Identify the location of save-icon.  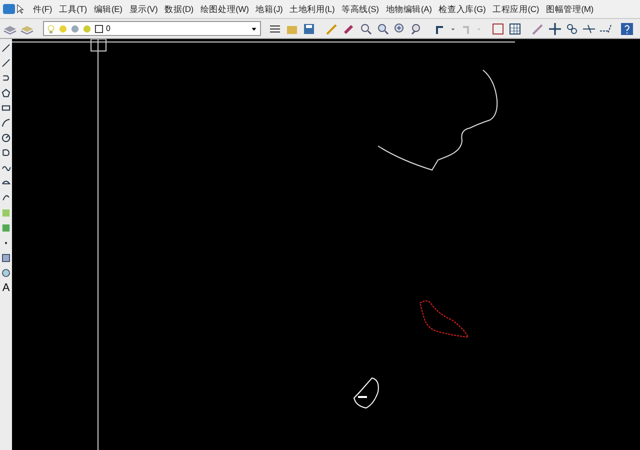
(309, 29).